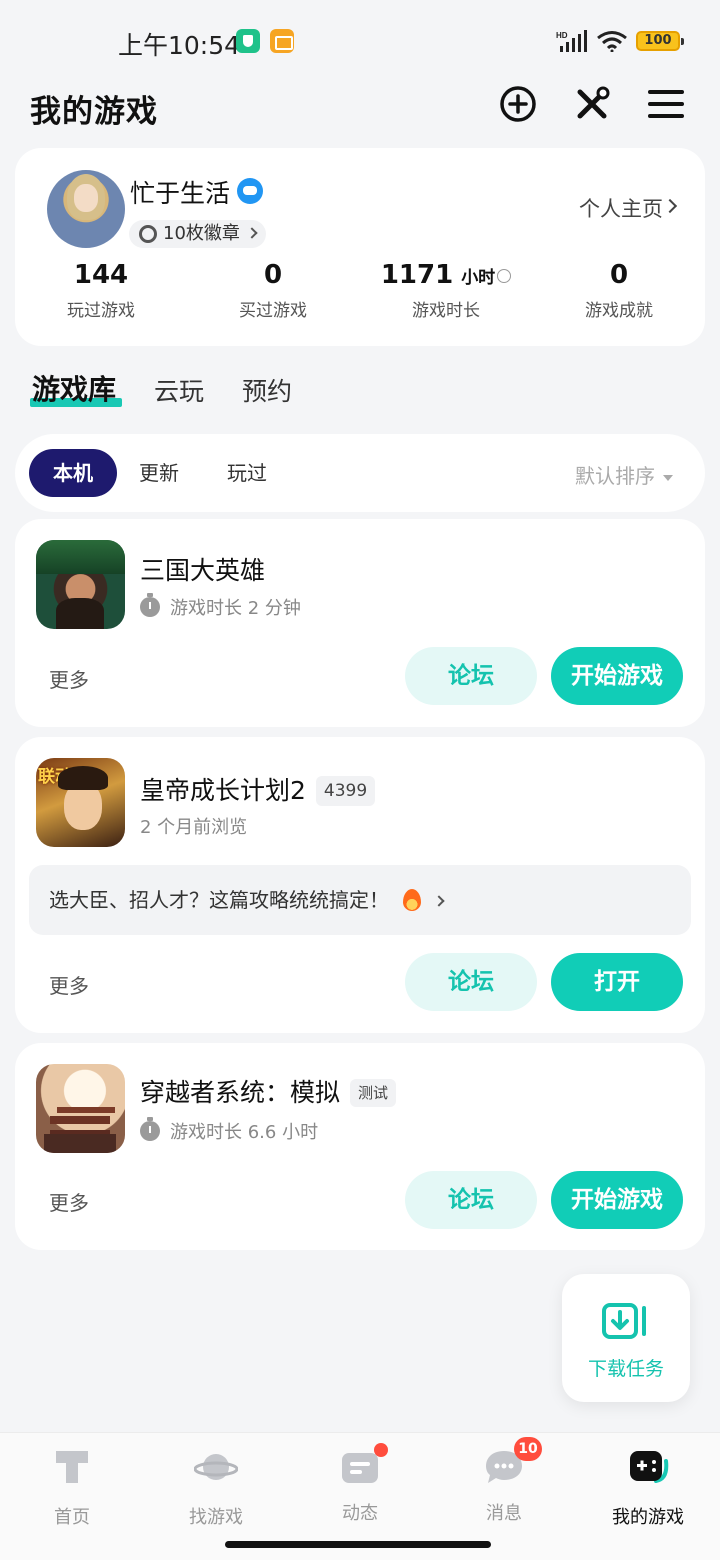  I want to click on add-circle-icon, so click(518, 104).